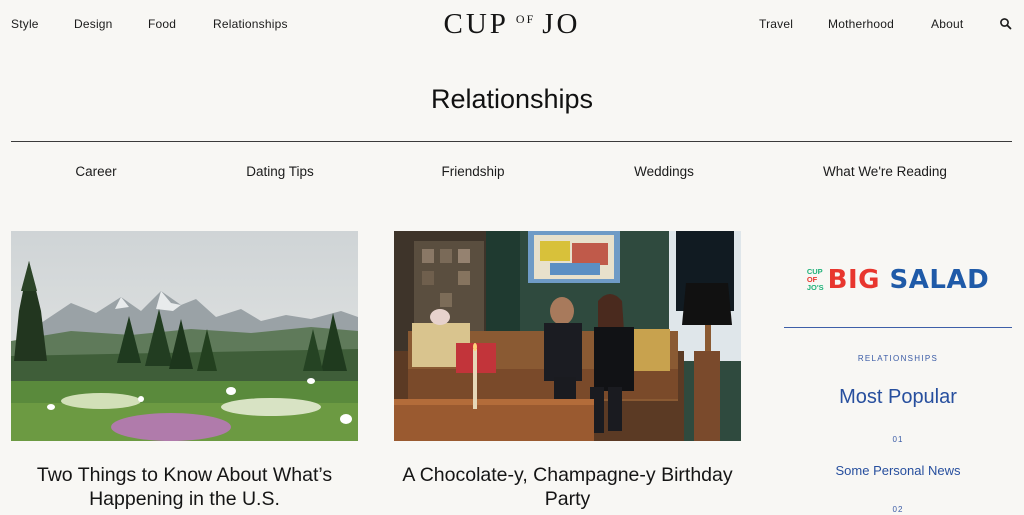  What do you see at coordinates (898, 470) in the screenshot?
I see `popular-item-1: Some Personal News` at bounding box center [898, 470].